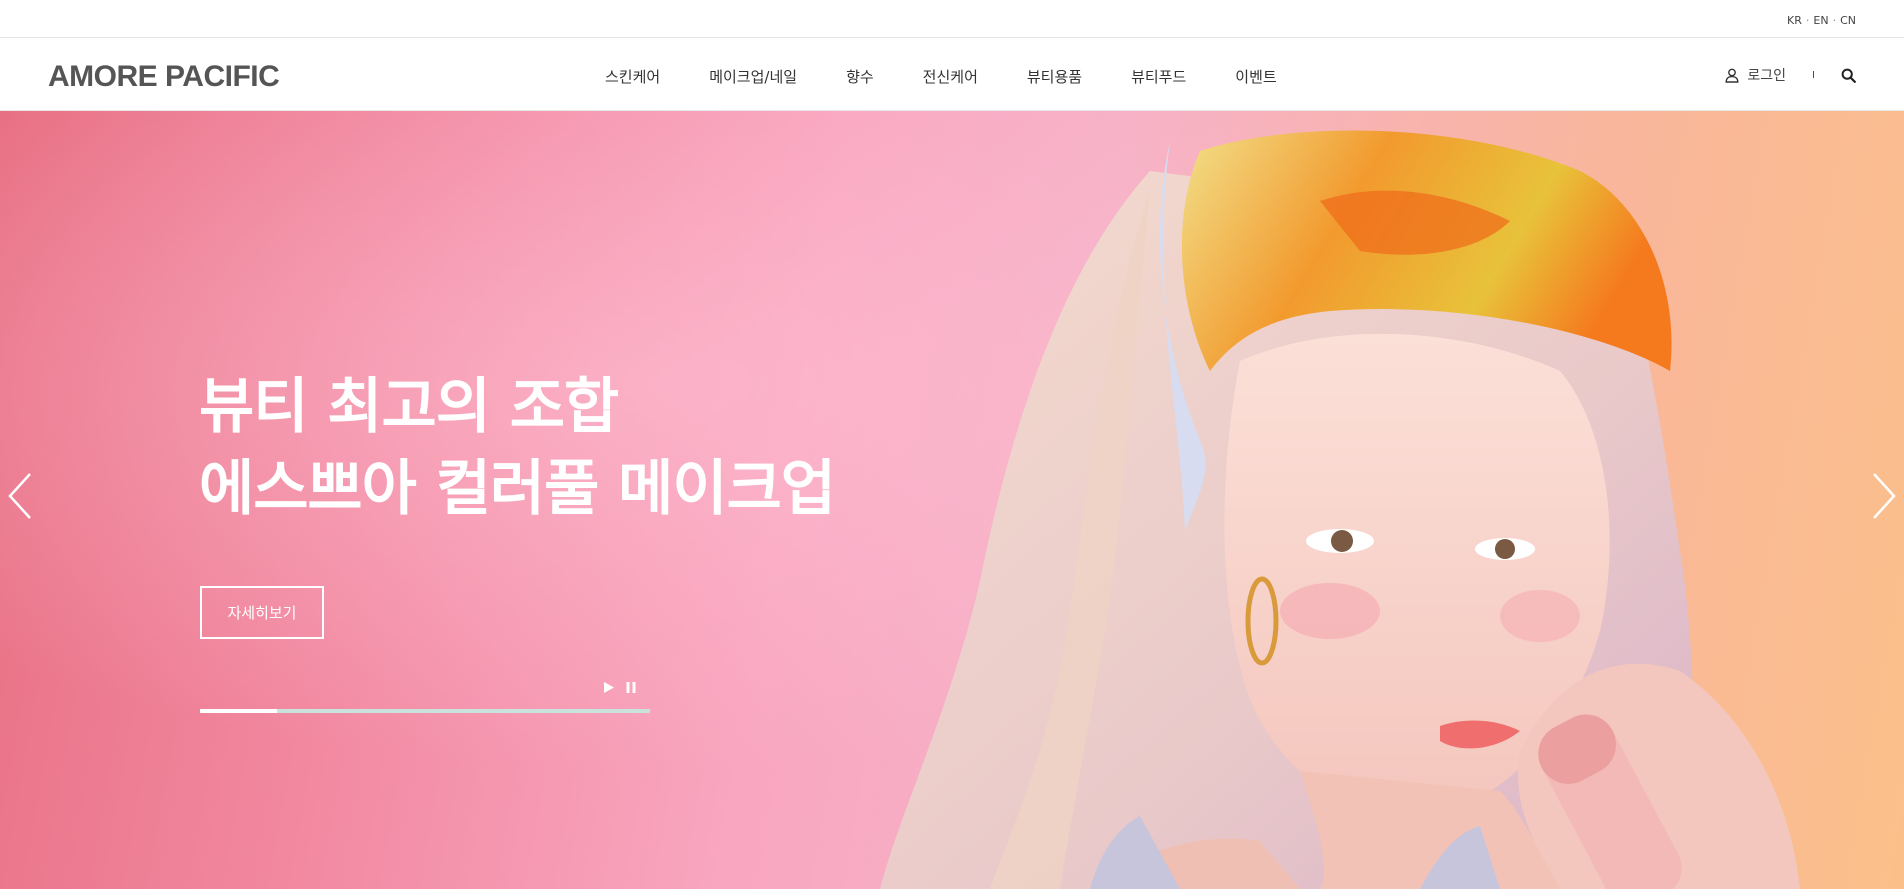 The image size is (1904, 889). I want to click on search-button, so click(1848, 75).